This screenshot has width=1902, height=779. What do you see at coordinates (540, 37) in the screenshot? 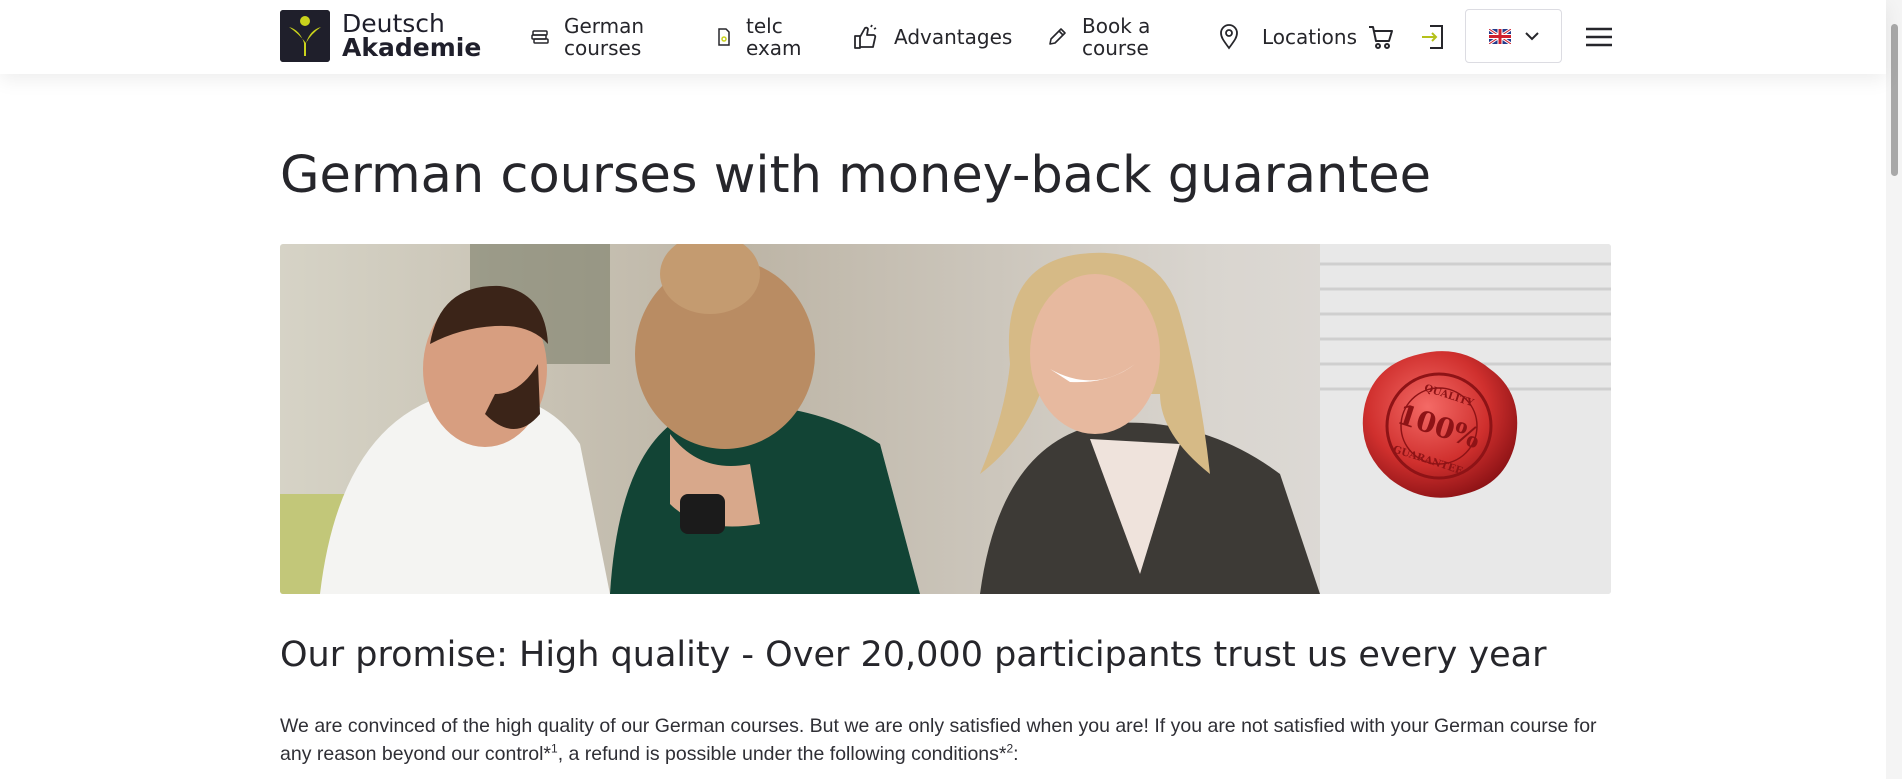
I see `courses-icon` at bounding box center [540, 37].